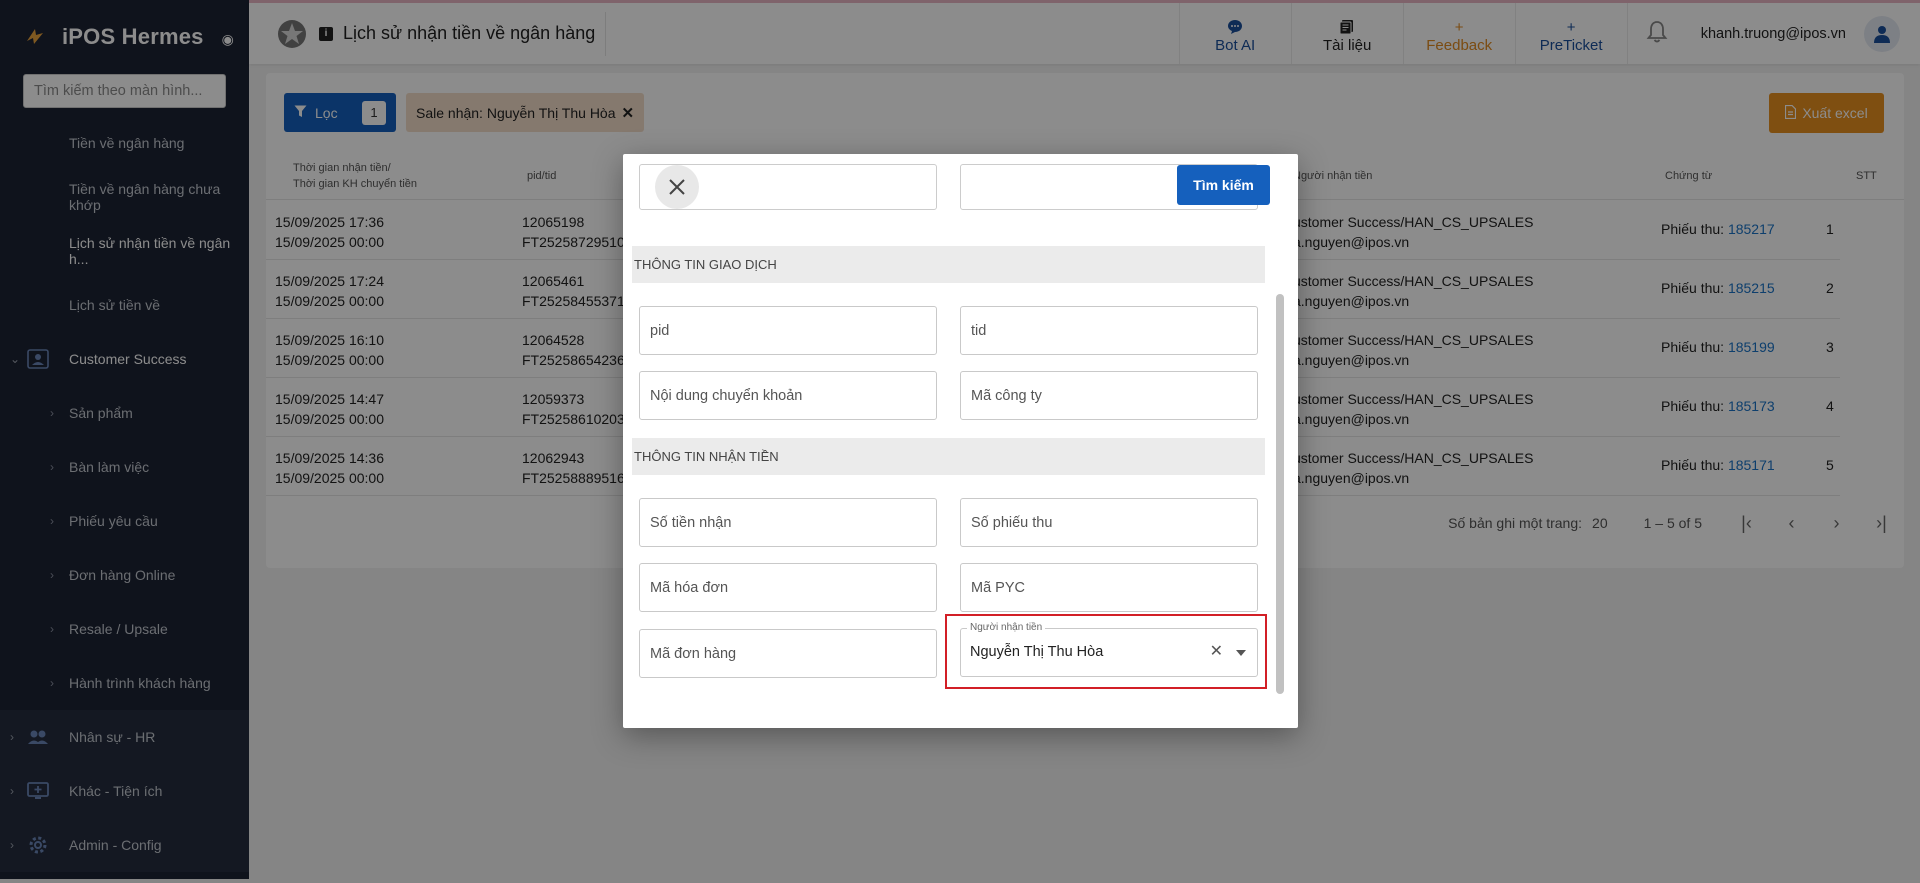 This screenshot has width=1920, height=883. Describe the element at coordinates (1114, 330) in the screenshot. I see `tid-input` at that location.